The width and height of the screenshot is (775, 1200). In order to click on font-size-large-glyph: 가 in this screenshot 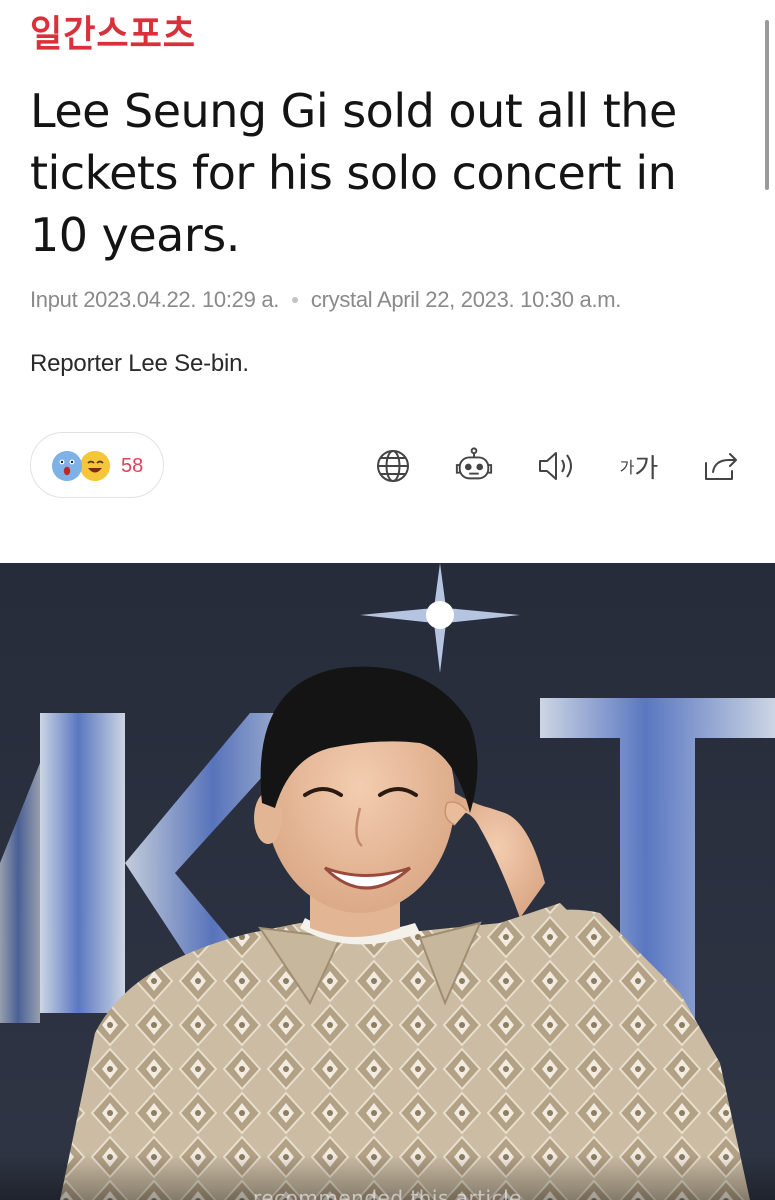, I will do `click(646, 468)`.